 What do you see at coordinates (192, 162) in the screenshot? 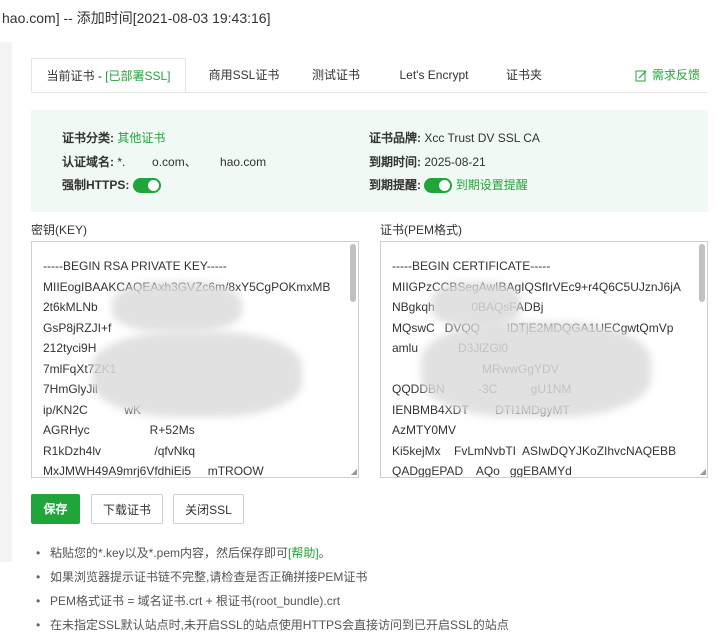
I see `domain-value: *. o.com、 hao.com` at bounding box center [192, 162].